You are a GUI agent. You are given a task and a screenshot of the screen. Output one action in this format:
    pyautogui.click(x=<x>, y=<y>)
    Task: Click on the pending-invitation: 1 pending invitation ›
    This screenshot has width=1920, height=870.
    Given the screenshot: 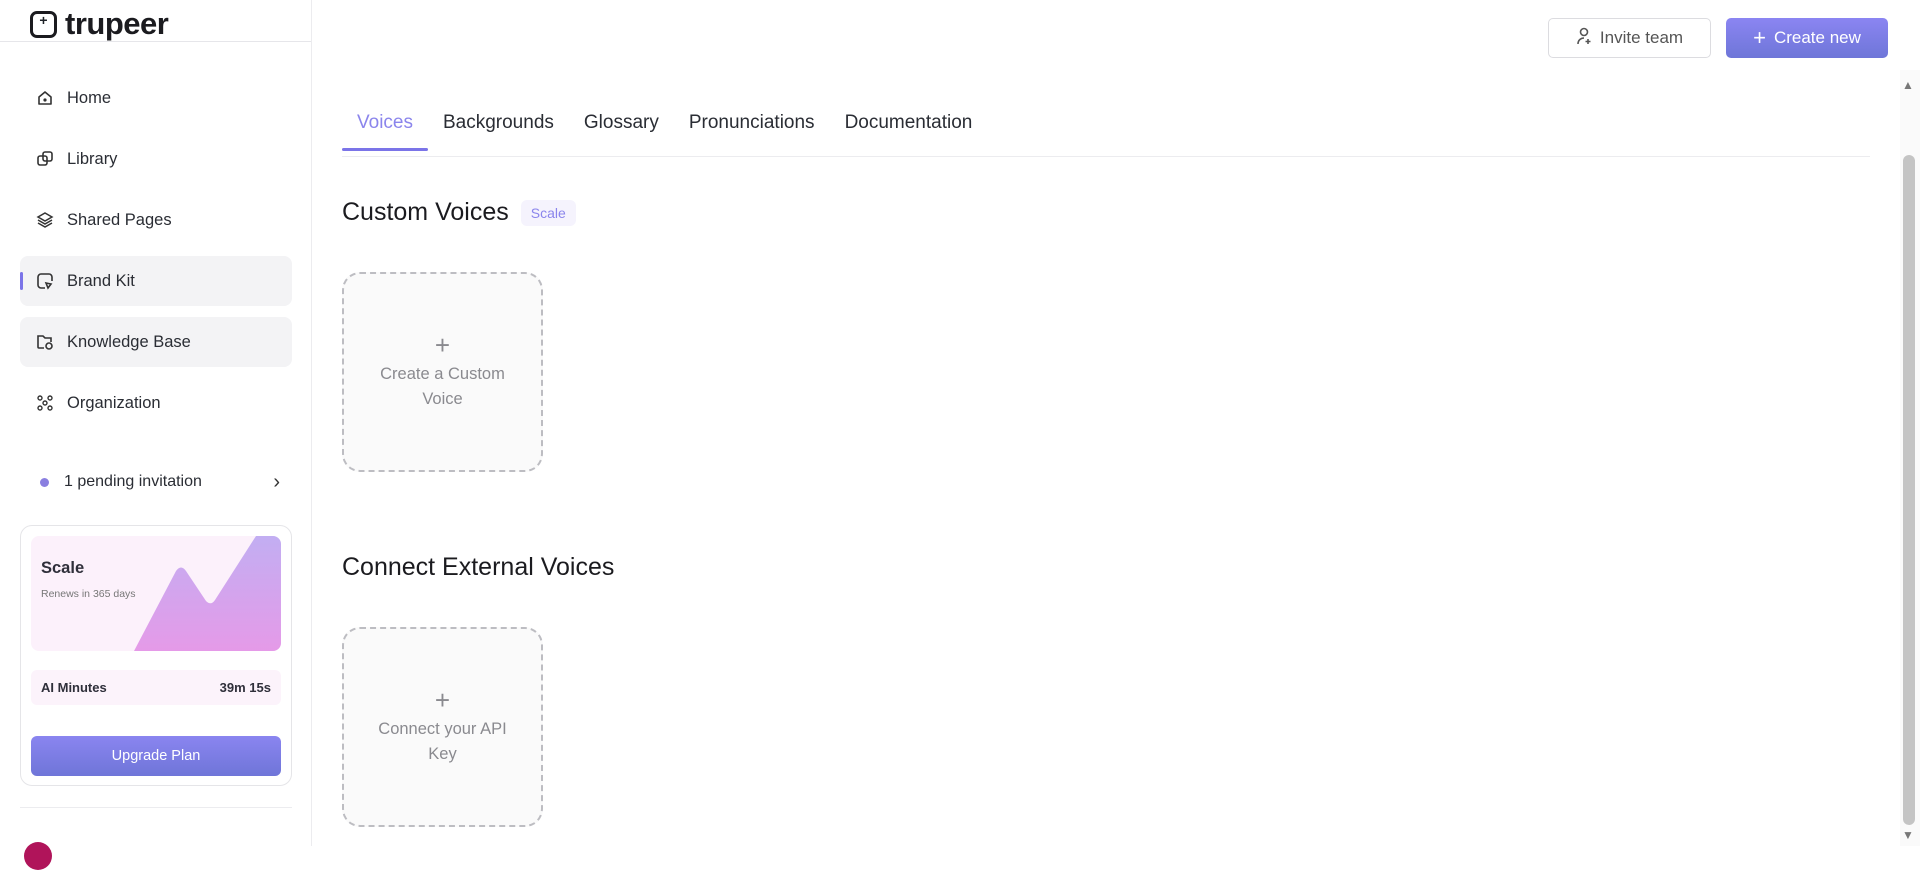 What is the action you would take?
    pyautogui.click(x=160, y=482)
    